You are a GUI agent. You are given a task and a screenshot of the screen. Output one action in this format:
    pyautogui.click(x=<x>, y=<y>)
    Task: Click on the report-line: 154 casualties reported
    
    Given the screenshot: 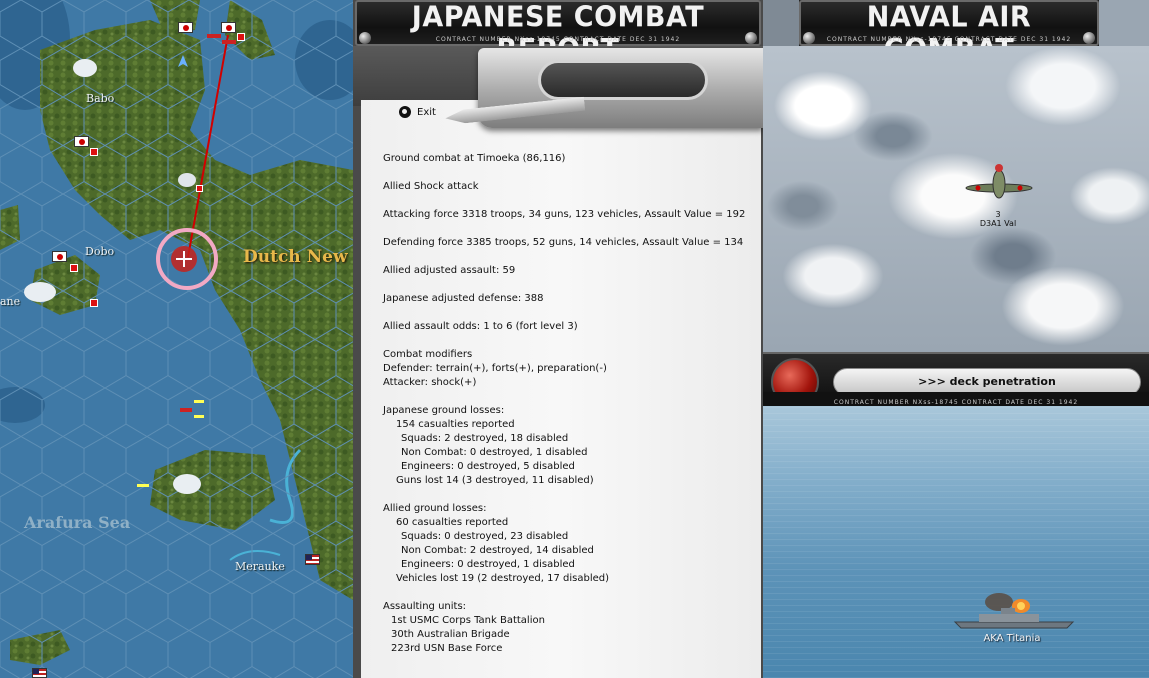 What is the action you would take?
    pyautogui.click(x=455, y=424)
    